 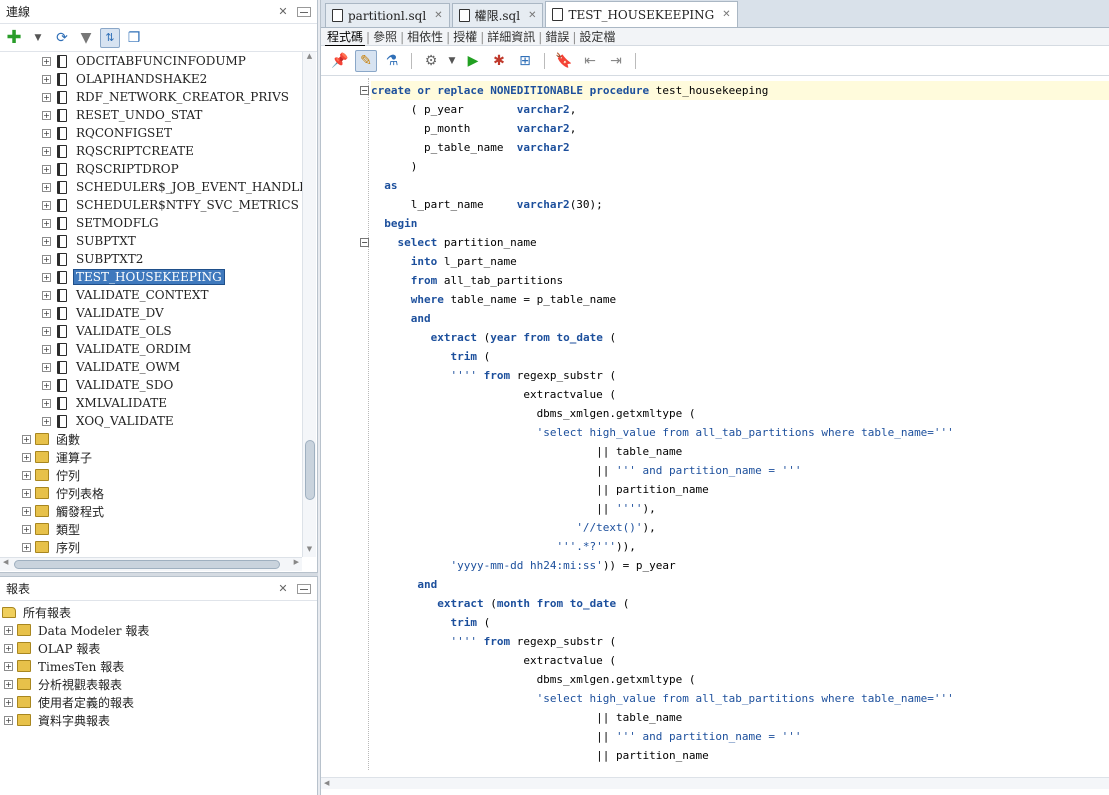 I want to click on tree-item: + 函數, so click(x=151, y=439).